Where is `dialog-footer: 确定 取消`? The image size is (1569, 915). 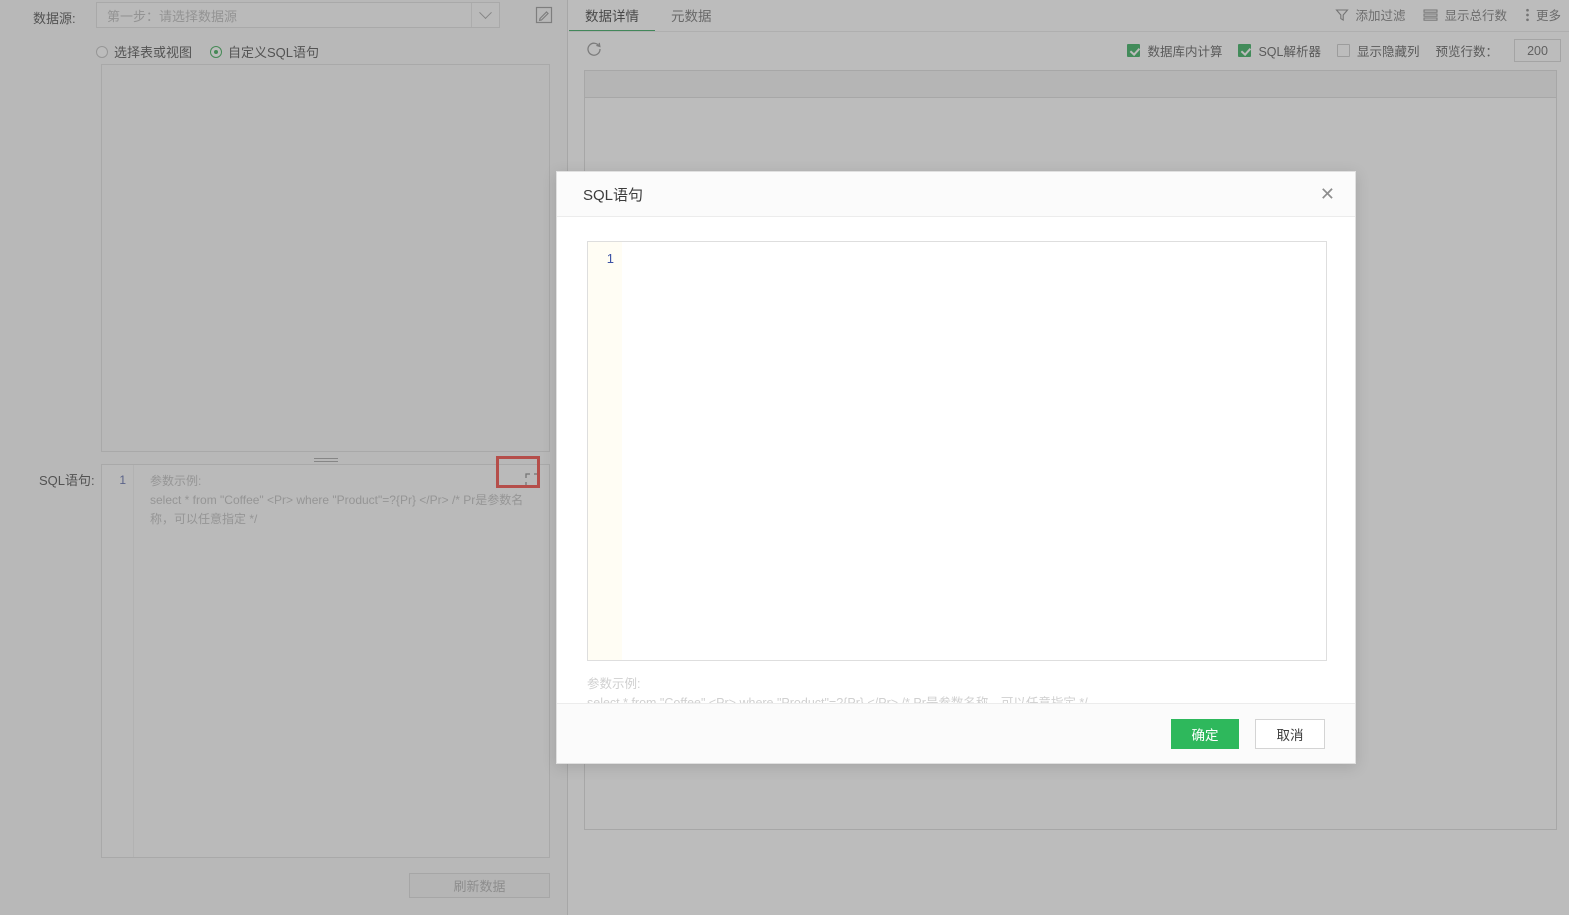
dialog-footer: 确定 取消 is located at coordinates (956, 733).